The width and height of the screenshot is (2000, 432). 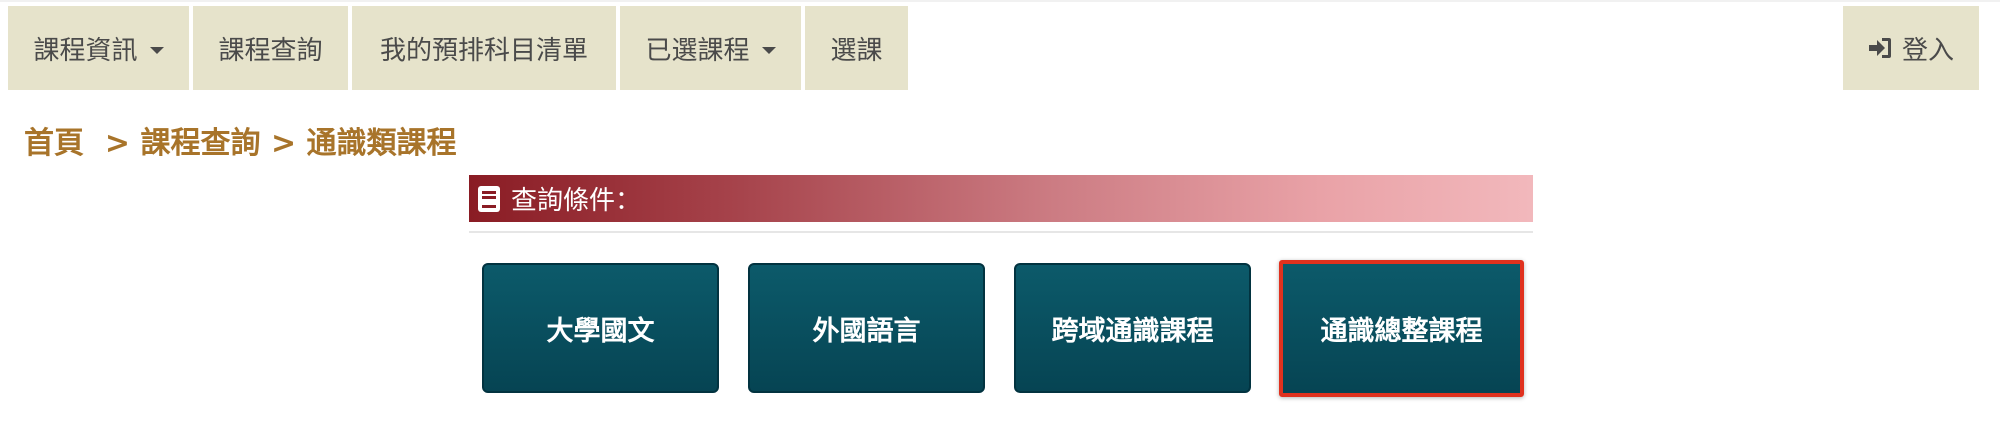 I want to click on nav-my-planned-list: 我的預排科目清單, so click(x=484, y=48).